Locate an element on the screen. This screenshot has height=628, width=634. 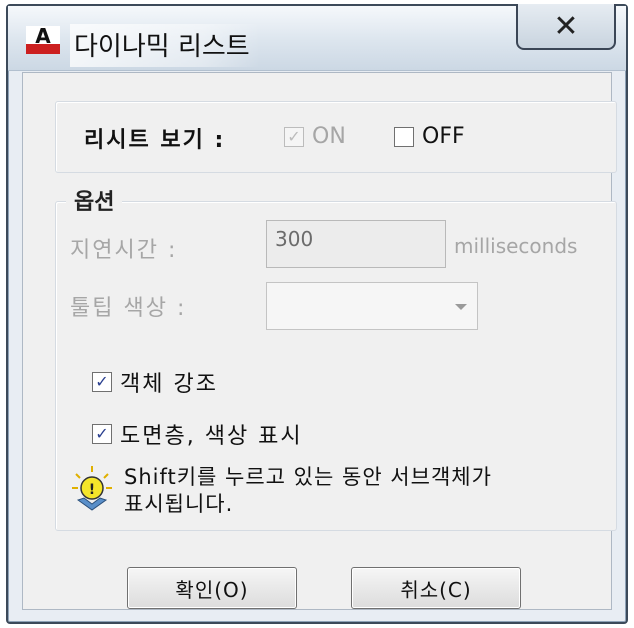
delay-row: 지연시간 : is located at coordinates (123, 248).